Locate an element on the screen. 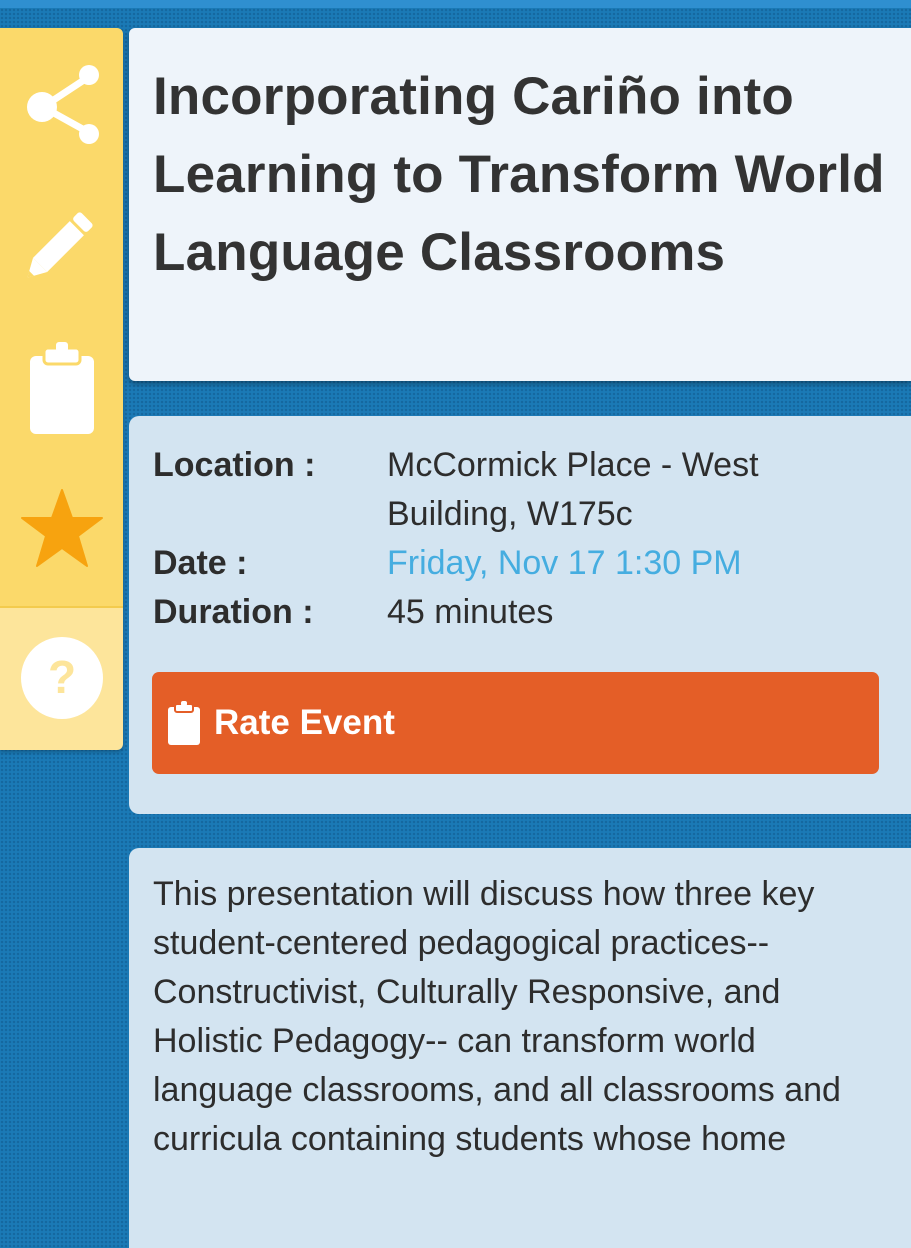 The width and height of the screenshot is (911, 1248). help-button: ? is located at coordinates (61, 678).